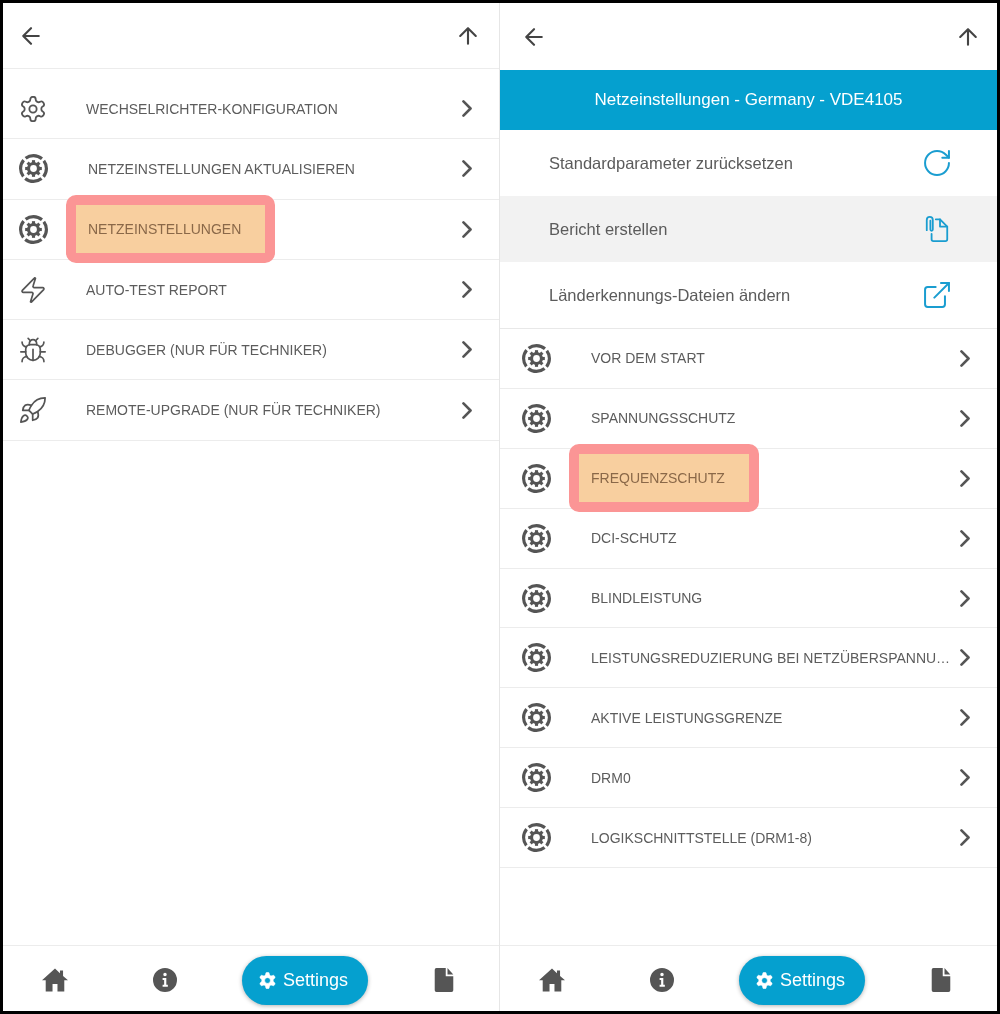 Image resolution: width=1000 pixels, height=1014 pixels. Describe the element at coordinates (937, 295) in the screenshot. I see `external-link-icon` at that location.